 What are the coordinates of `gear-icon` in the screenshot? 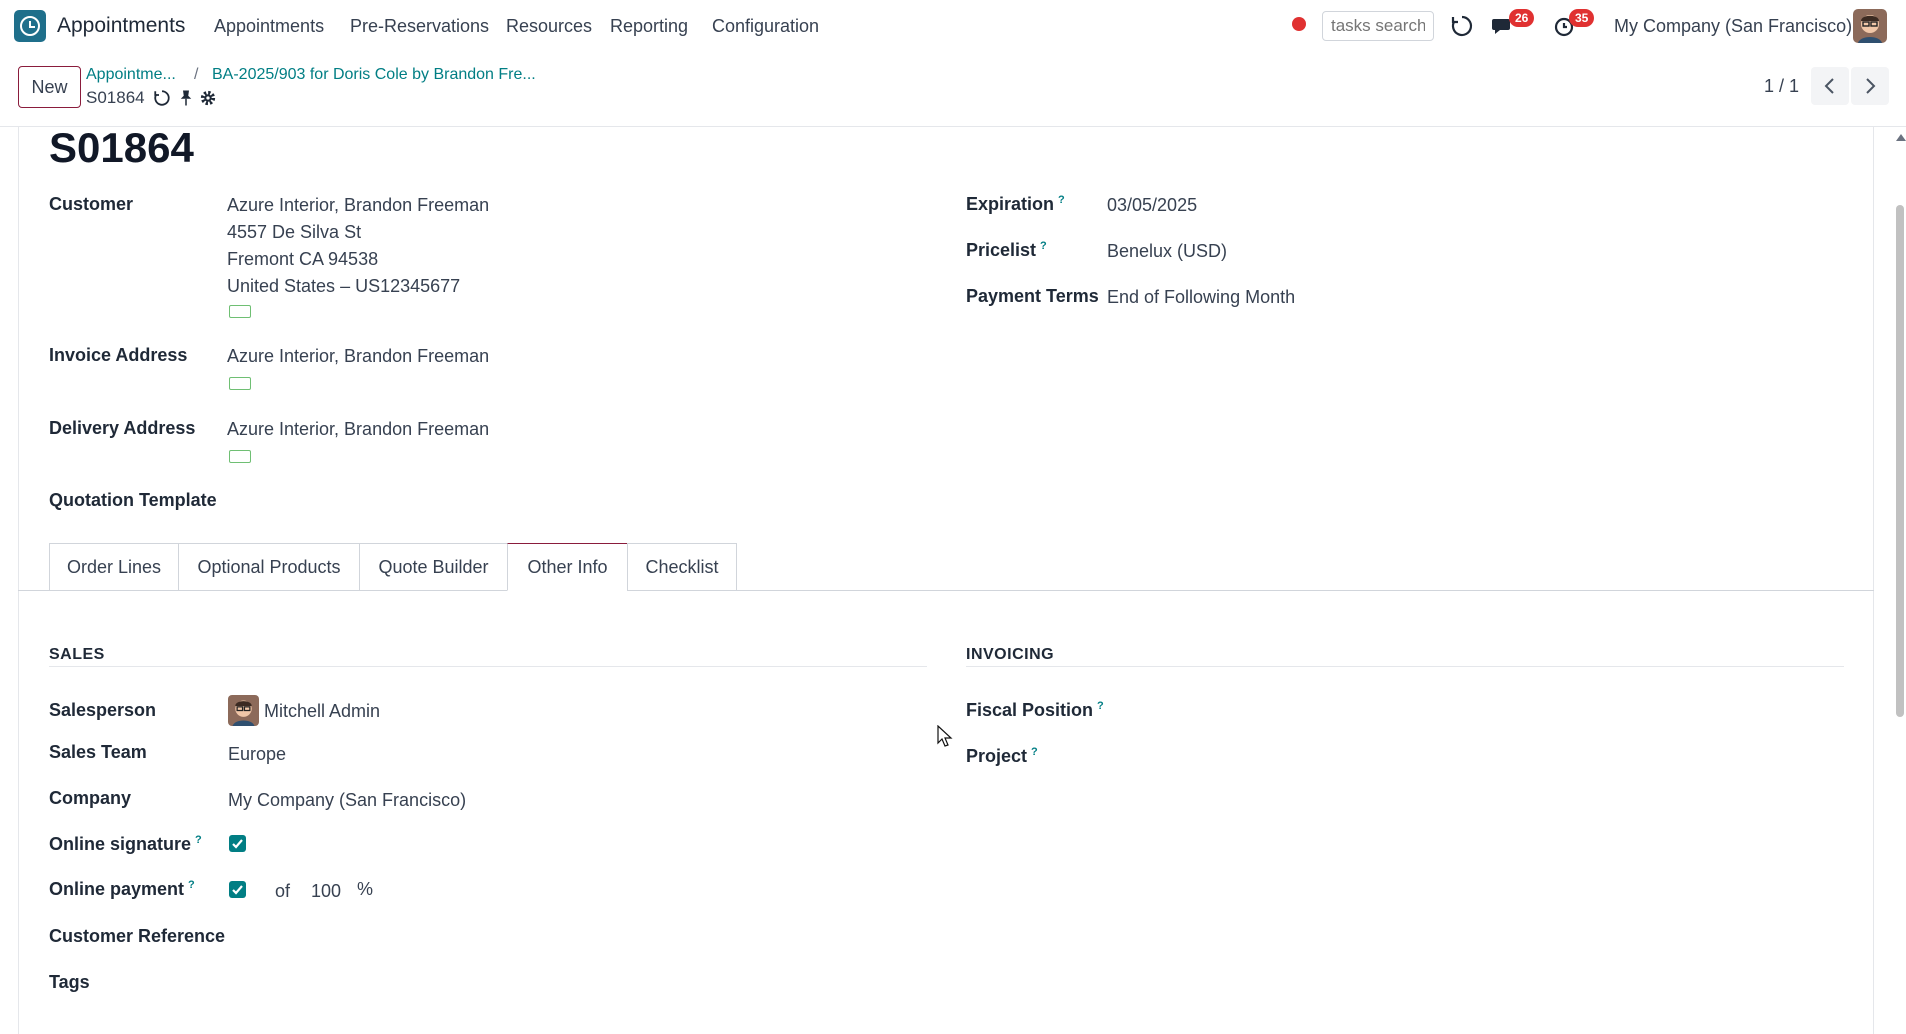 It's located at (208, 98).